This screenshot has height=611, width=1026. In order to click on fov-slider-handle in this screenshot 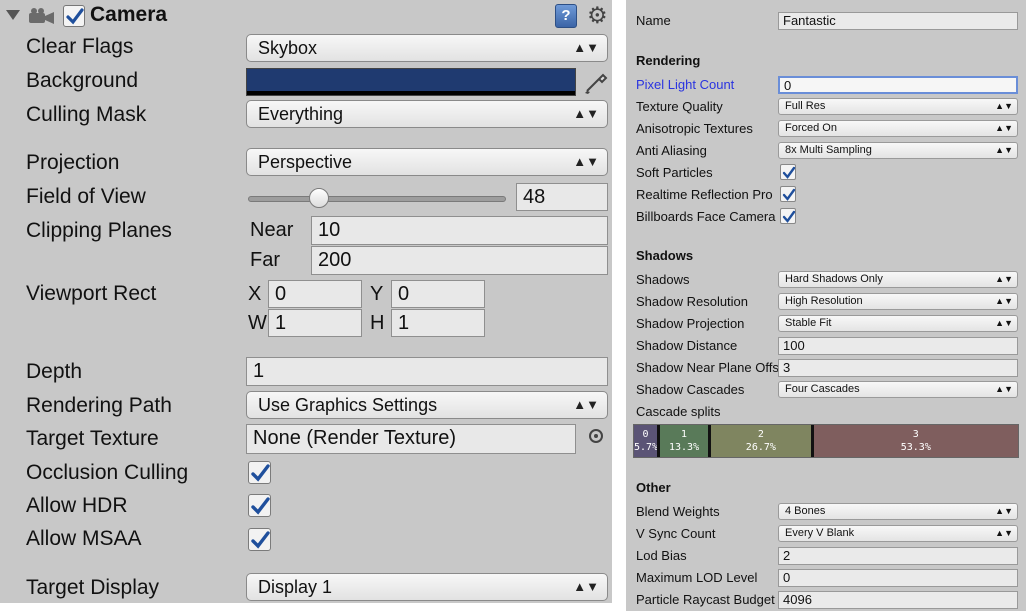, I will do `click(319, 198)`.